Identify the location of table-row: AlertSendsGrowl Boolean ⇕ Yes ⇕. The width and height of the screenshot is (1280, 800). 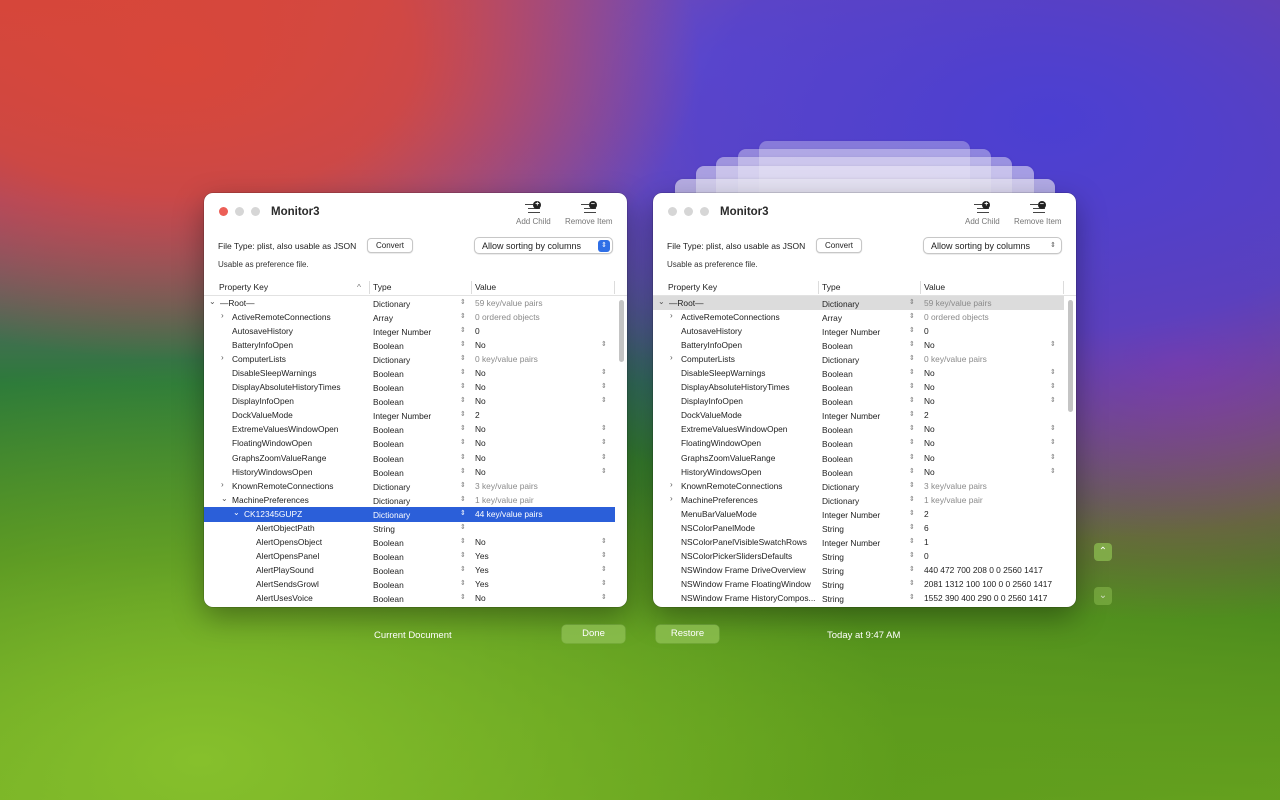
(409, 585).